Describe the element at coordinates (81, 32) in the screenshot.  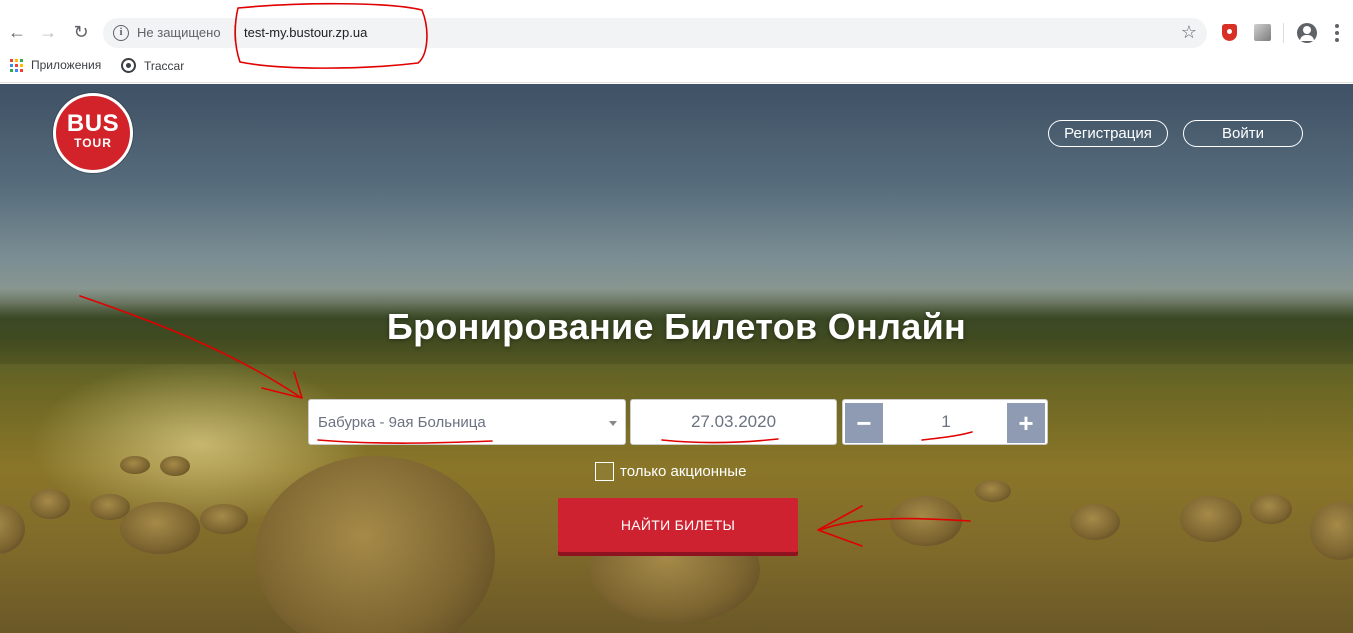
I see `reload-icon: ↻` at that location.